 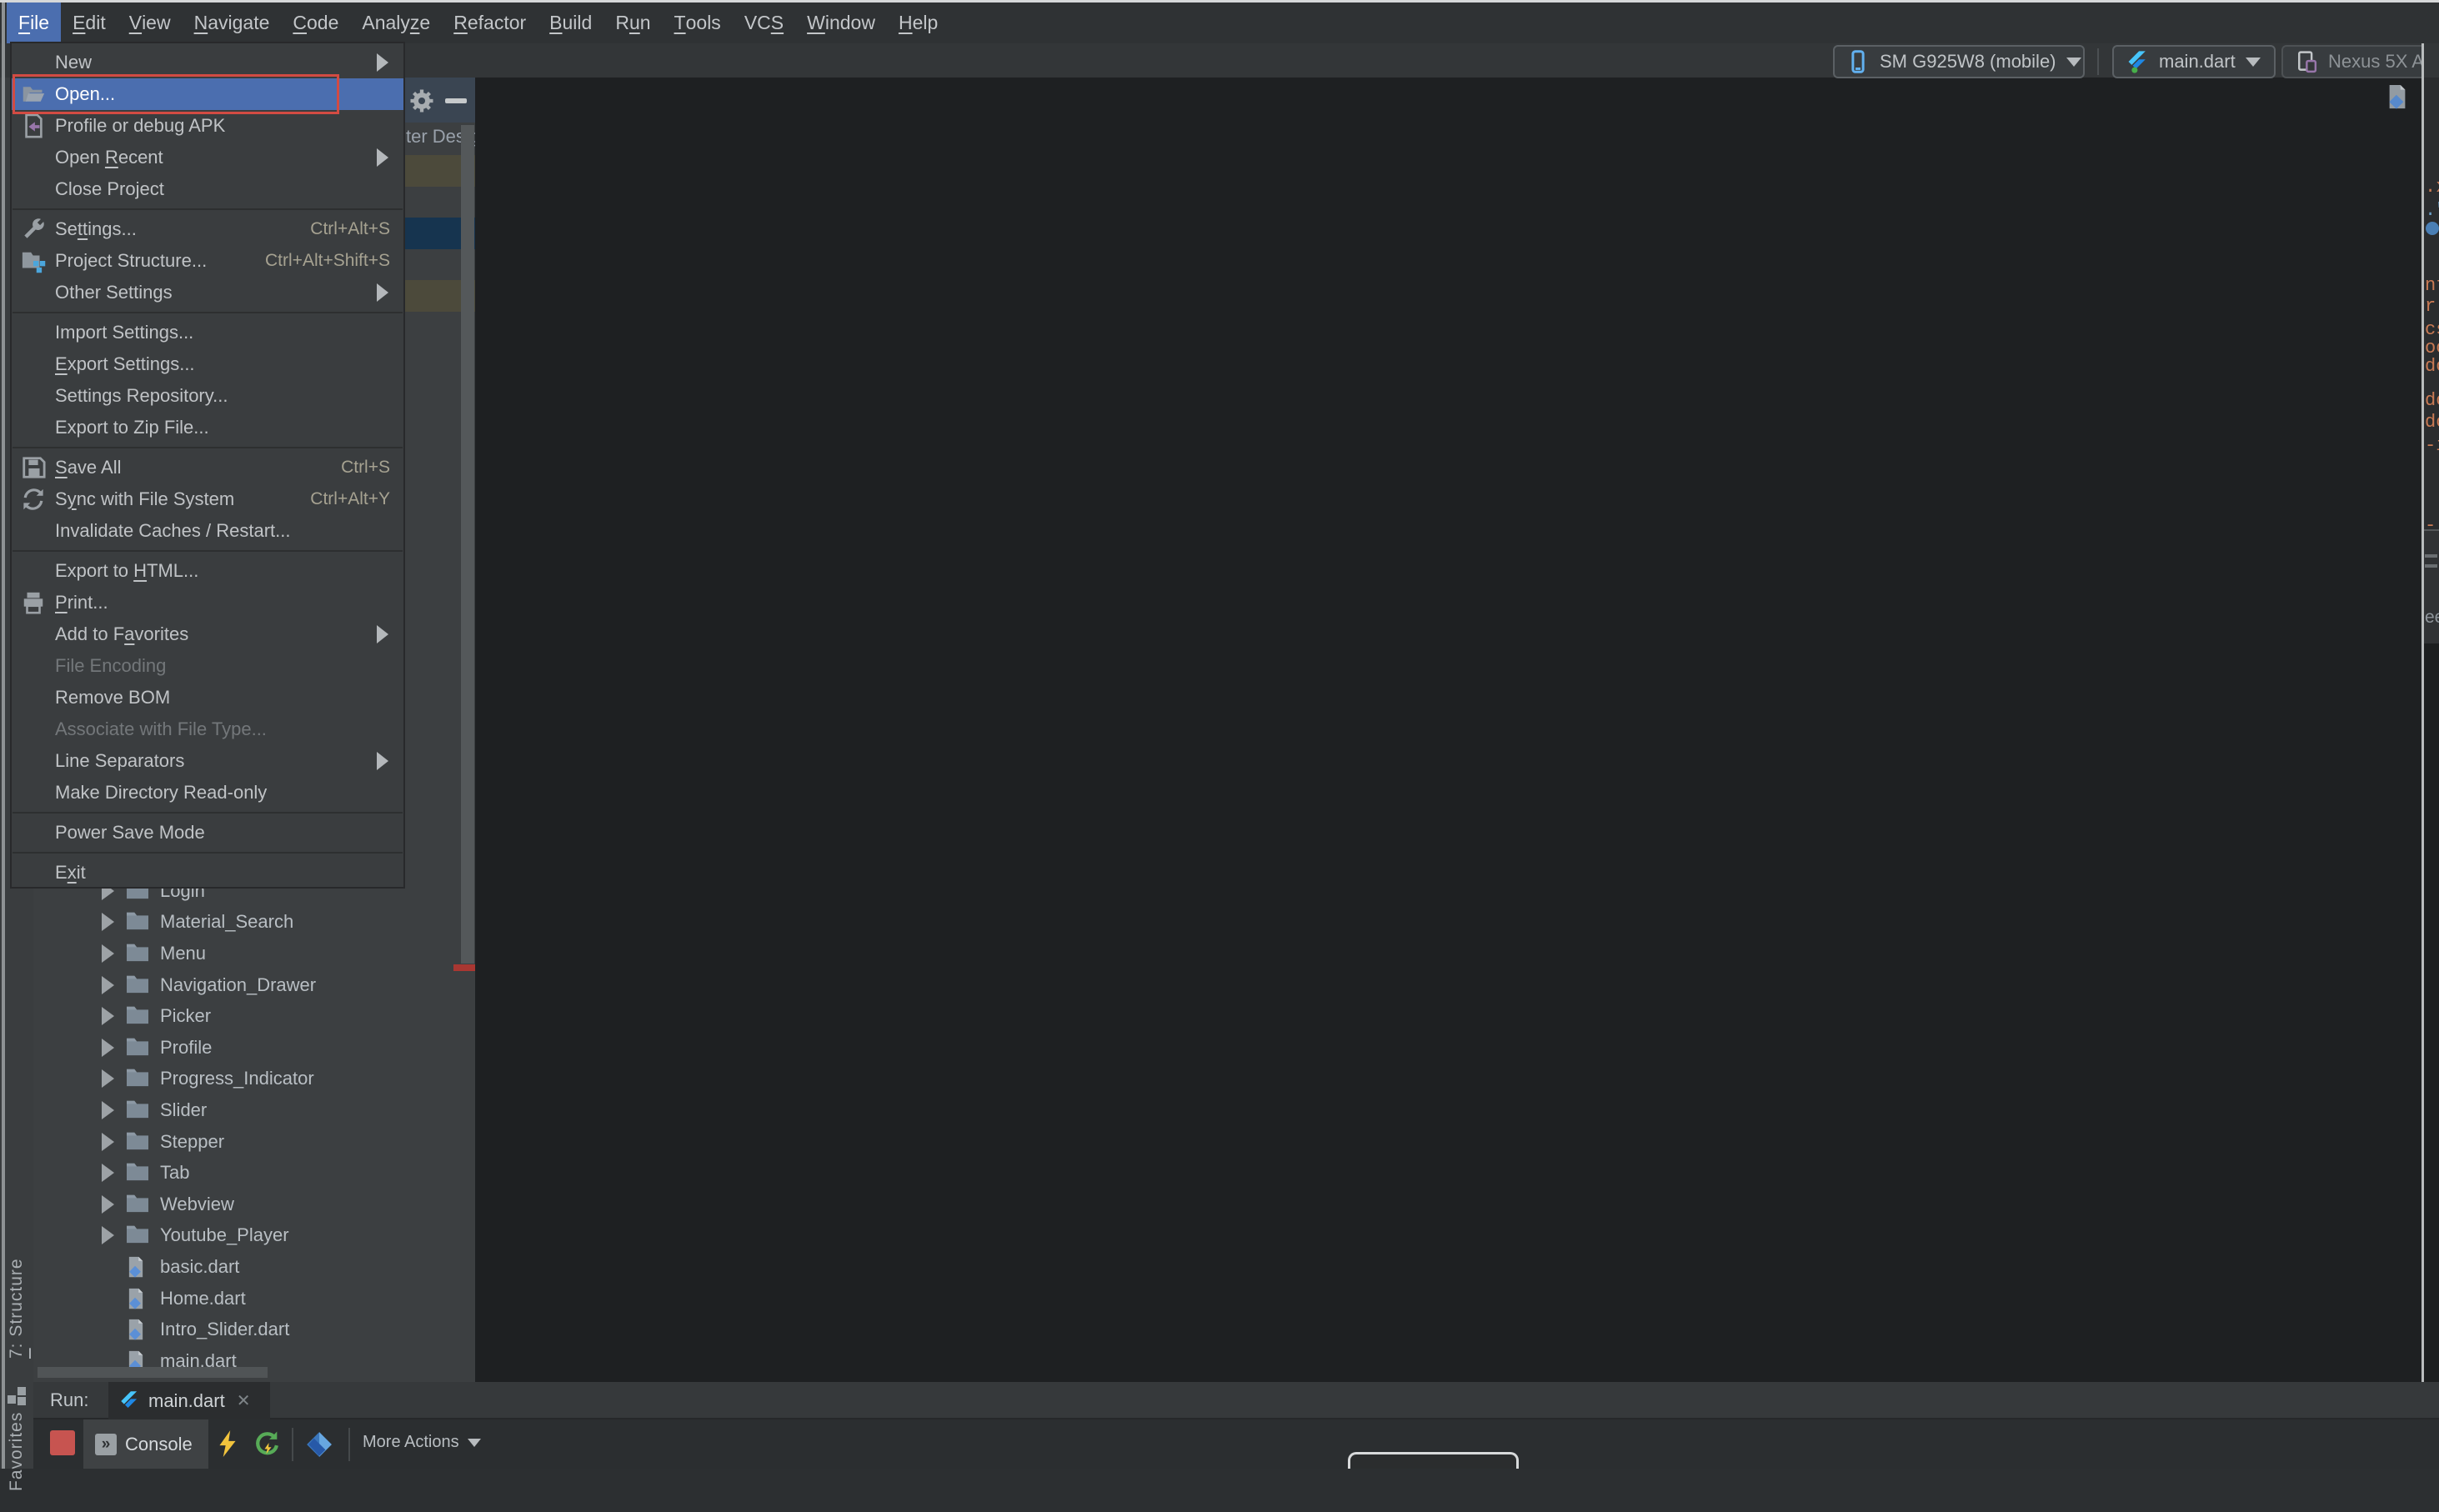 I want to click on tree-item-progress-indicator: Progress_Indicator, so click(x=246, y=1079).